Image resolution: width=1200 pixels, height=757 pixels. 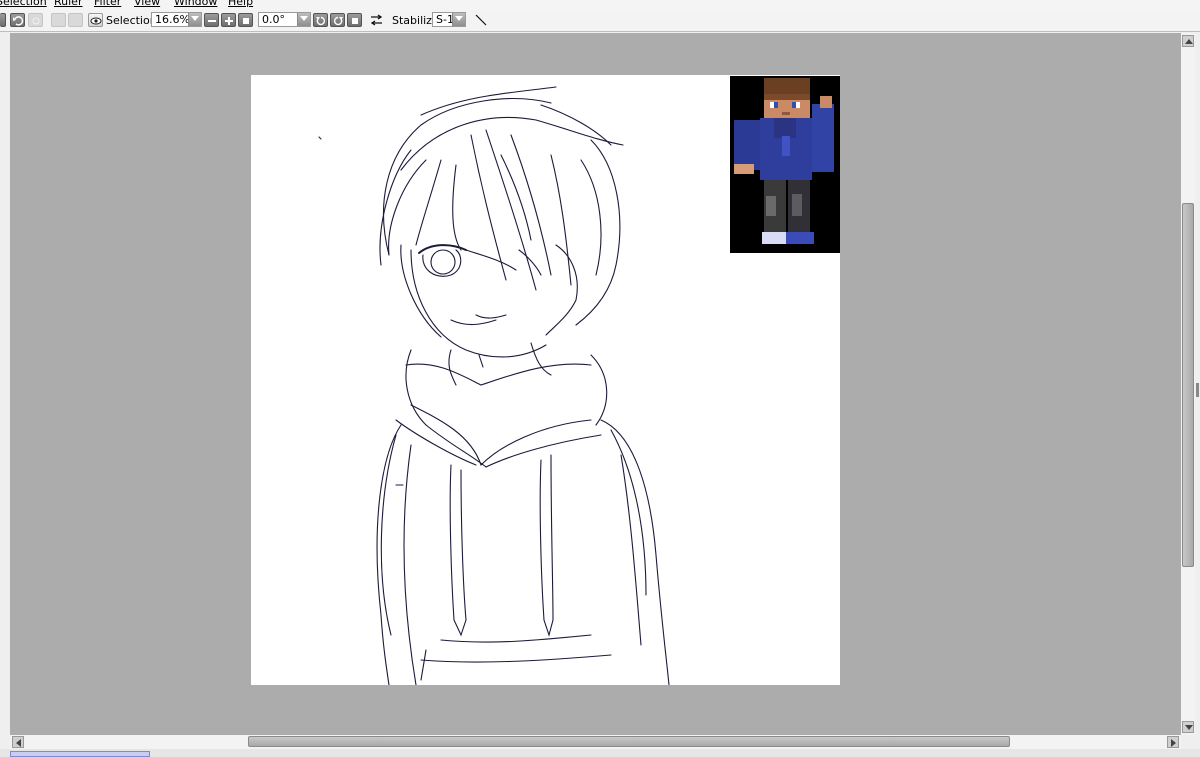 I want to click on menu-window: Window, so click(x=195, y=4).